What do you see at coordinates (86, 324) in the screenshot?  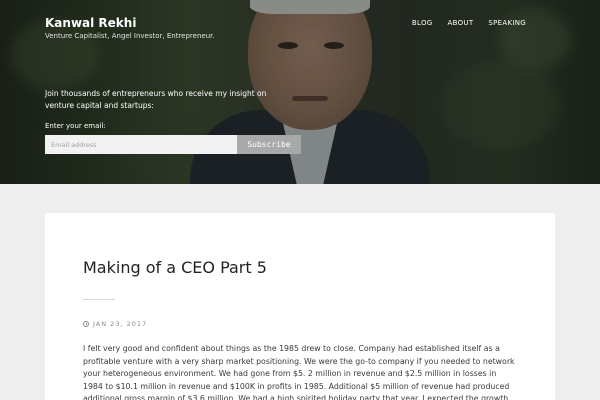 I see `clock-icon` at bounding box center [86, 324].